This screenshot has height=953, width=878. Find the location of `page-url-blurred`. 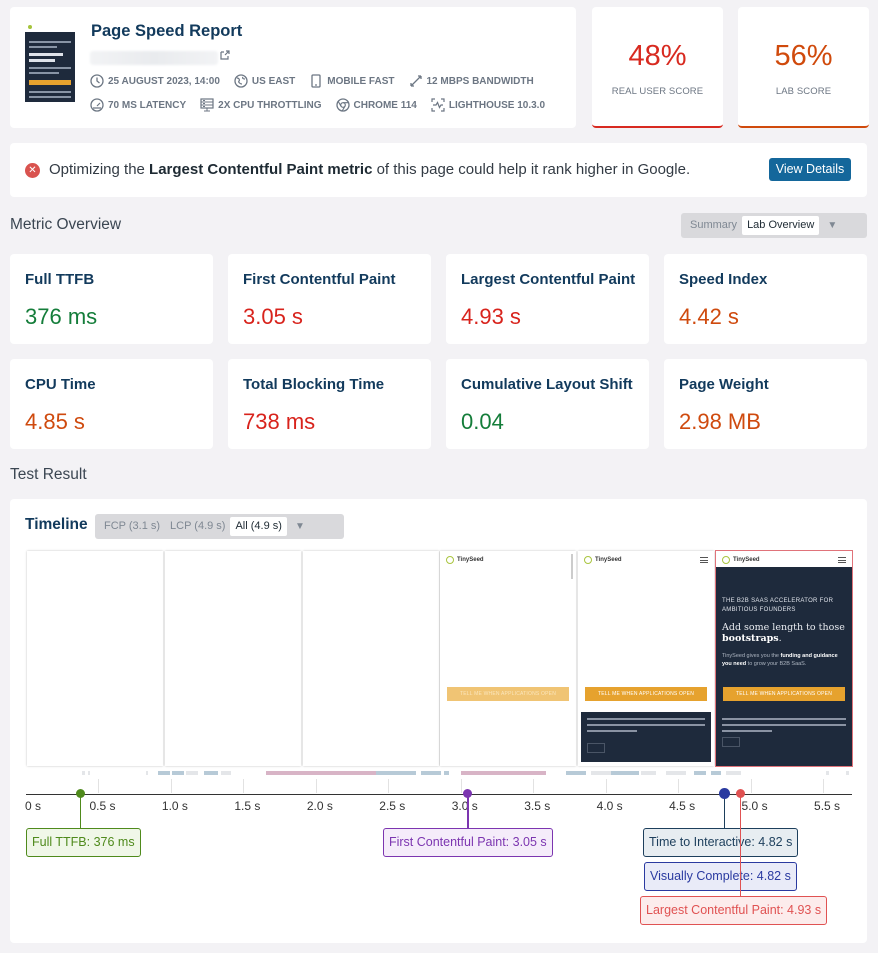

page-url-blurred is located at coordinates (154, 58).